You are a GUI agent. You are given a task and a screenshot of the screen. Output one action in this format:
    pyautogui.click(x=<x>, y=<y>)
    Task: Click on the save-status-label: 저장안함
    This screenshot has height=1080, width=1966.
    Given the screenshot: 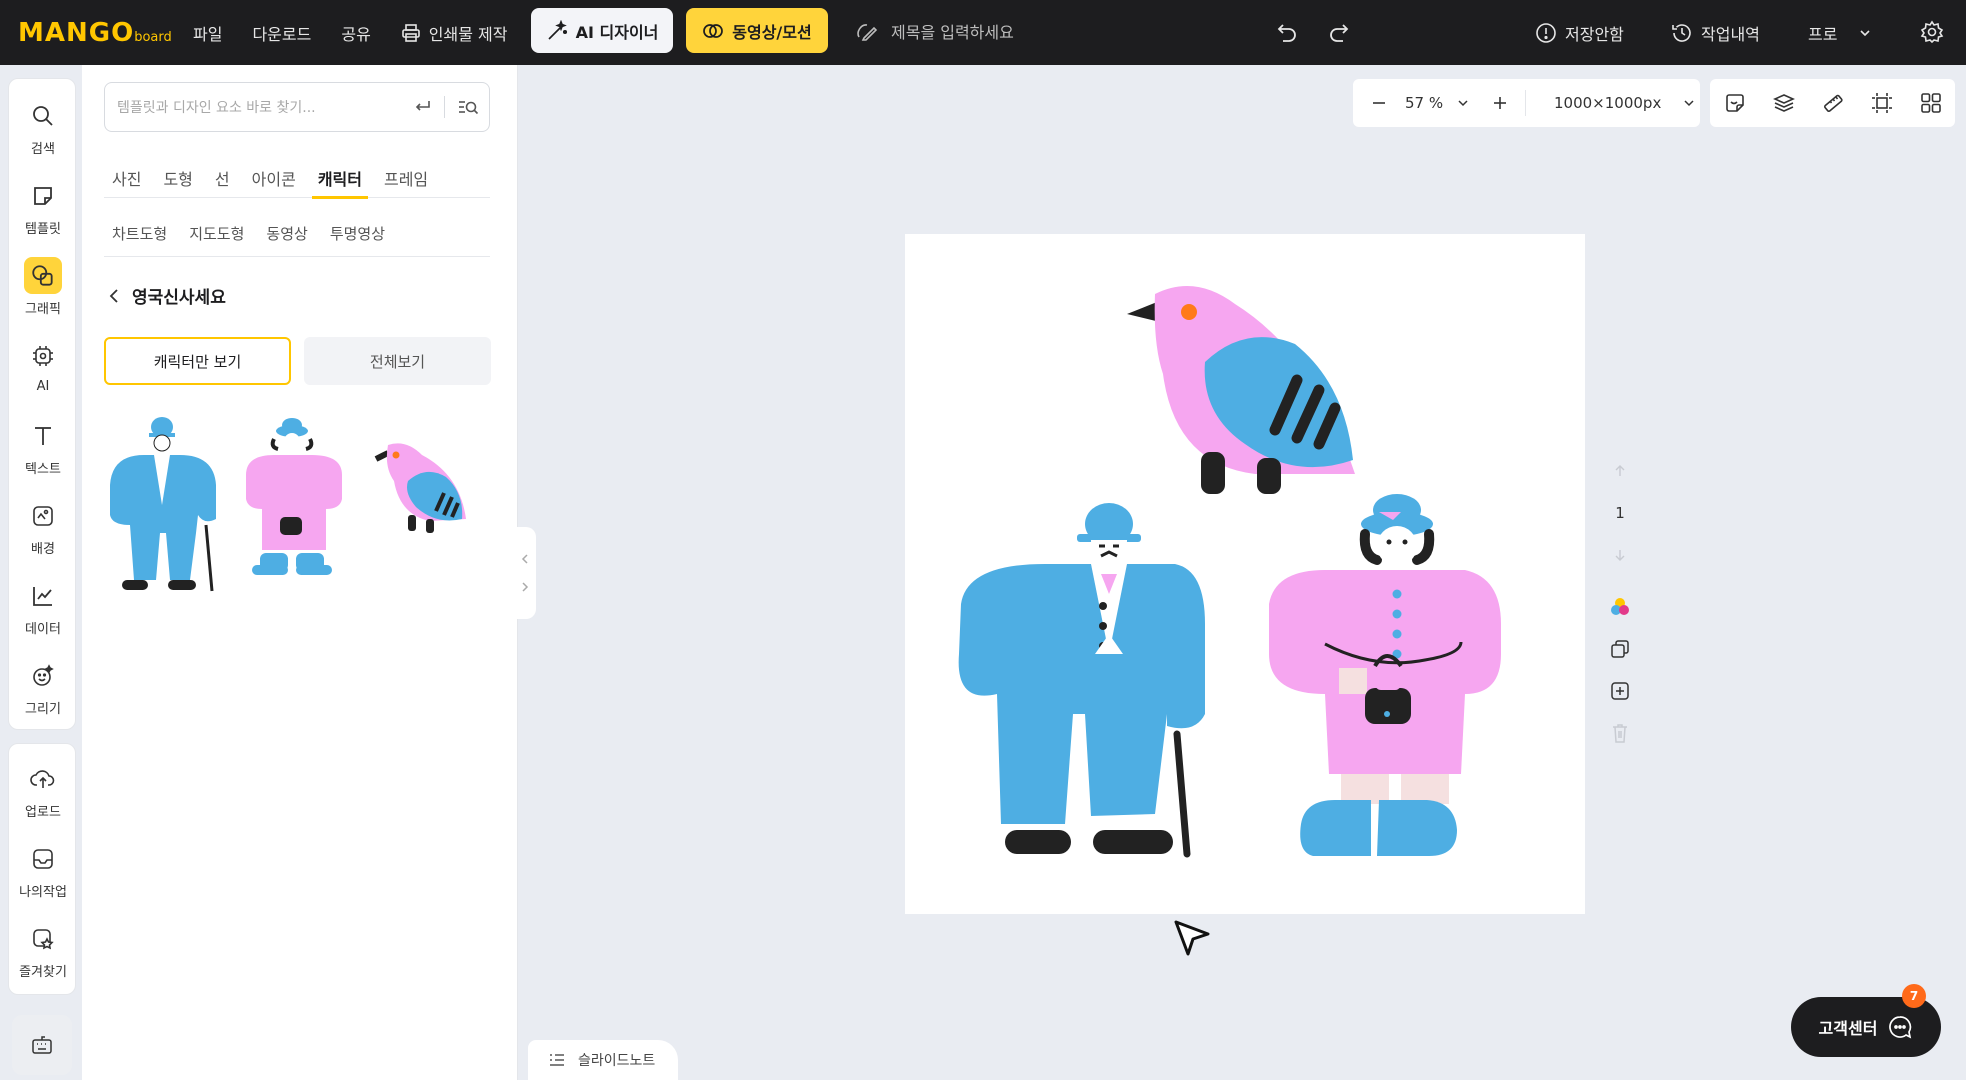 What is the action you would take?
    pyautogui.click(x=1594, y=34)
    